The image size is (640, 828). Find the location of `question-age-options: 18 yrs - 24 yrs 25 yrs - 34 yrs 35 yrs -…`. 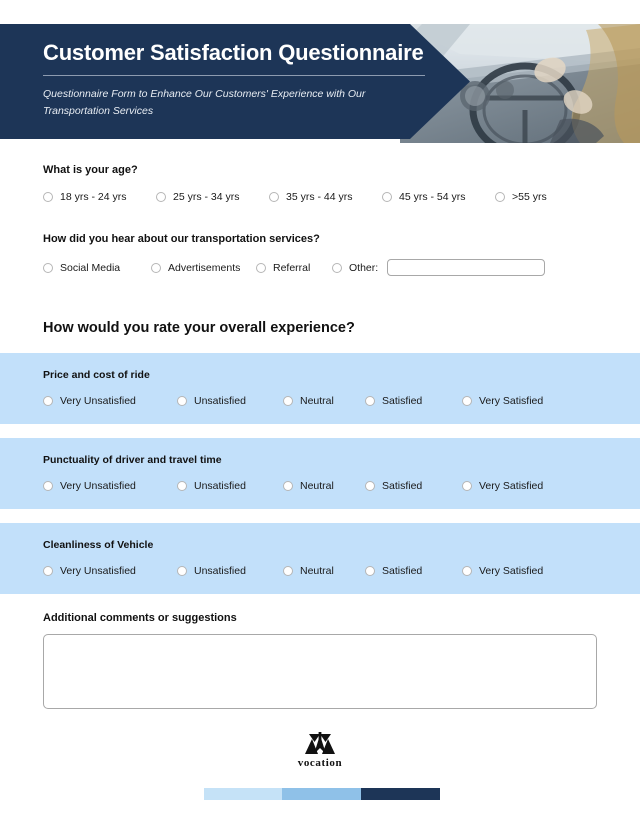

question-age-options: 18 yrs - 24 yrs 25 yrs - 34 yrs 35 yrs -… is located at coordinates (295, 197).